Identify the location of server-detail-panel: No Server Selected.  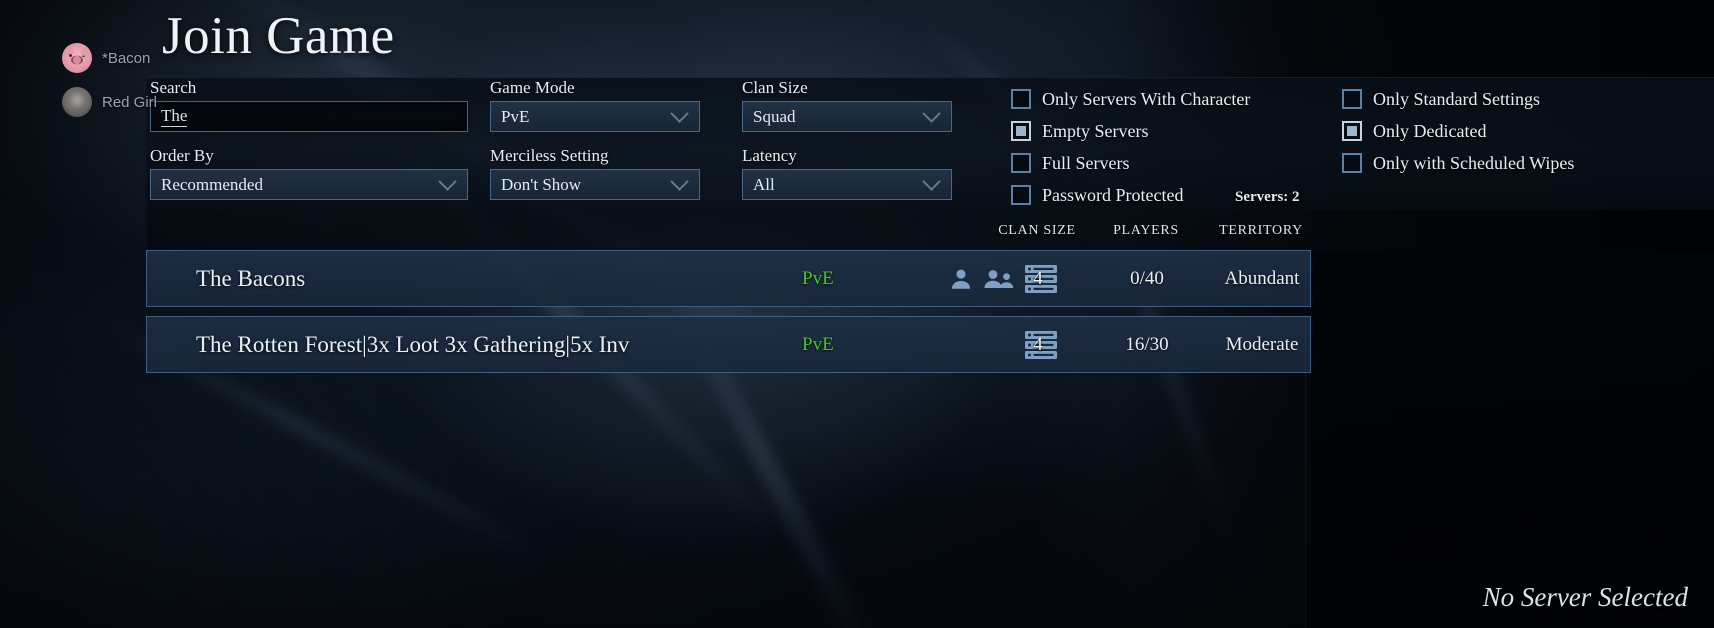
(1512, 440).